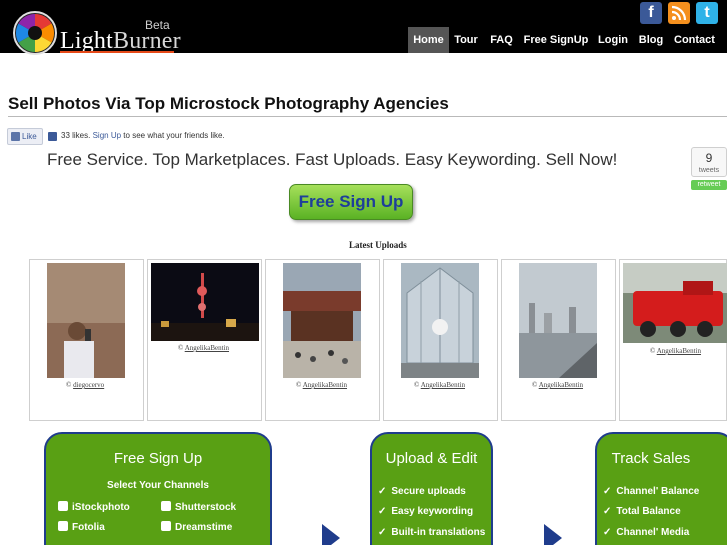  I want to click on panel-signup-subtitle: Select Your Channels, so click(158, 485).